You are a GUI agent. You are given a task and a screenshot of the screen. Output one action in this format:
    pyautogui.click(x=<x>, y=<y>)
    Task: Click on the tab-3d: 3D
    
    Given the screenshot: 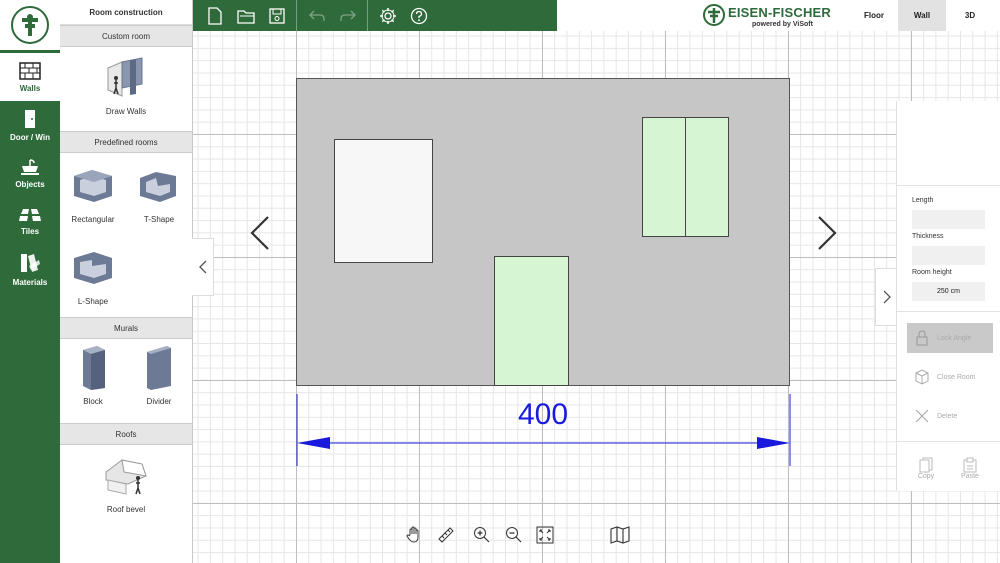 What is the action you would take?
    pyautogui.click(x=970, y=15)
    